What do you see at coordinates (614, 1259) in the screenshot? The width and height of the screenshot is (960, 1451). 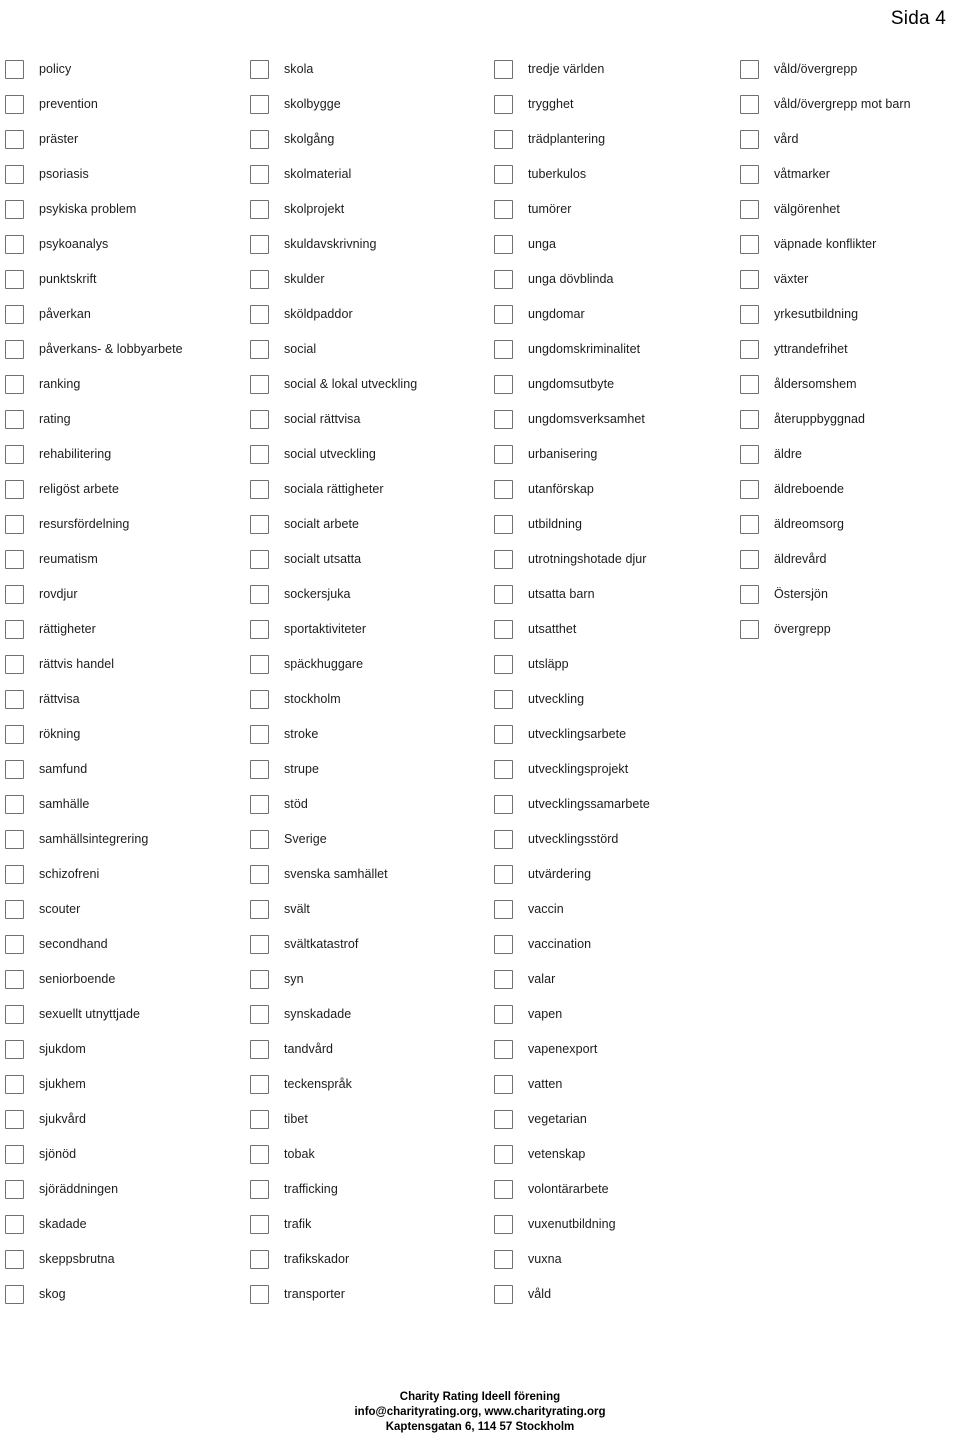 I see `checklist-row: vuxna` at bounding box center [614, 1259].